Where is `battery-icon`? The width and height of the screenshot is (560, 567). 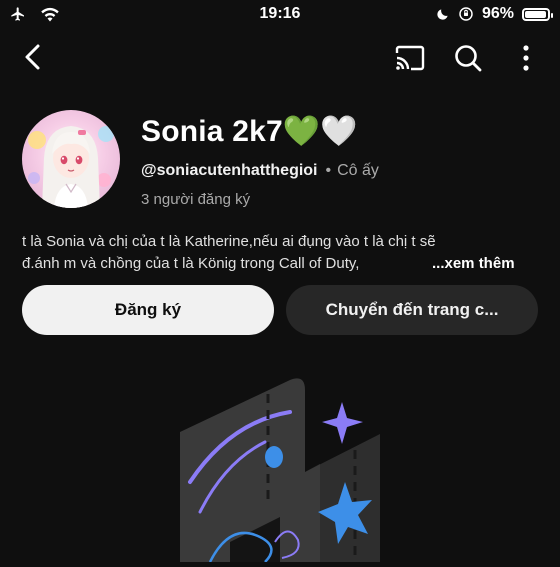 battery-icon is located at coordinates (537, 14).